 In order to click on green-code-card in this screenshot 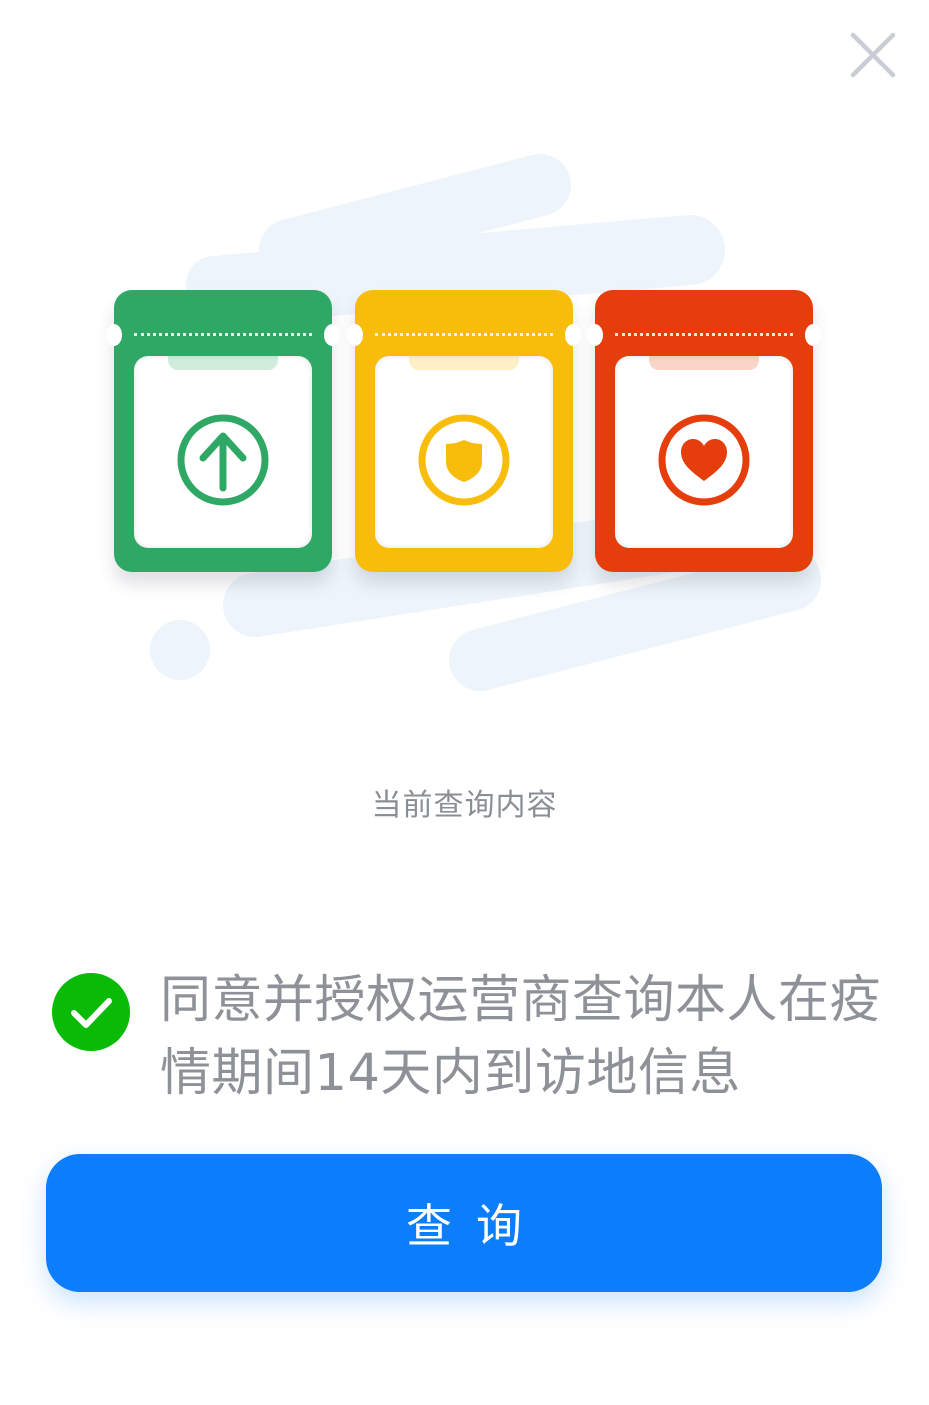, I will do `click(223, 431)`.